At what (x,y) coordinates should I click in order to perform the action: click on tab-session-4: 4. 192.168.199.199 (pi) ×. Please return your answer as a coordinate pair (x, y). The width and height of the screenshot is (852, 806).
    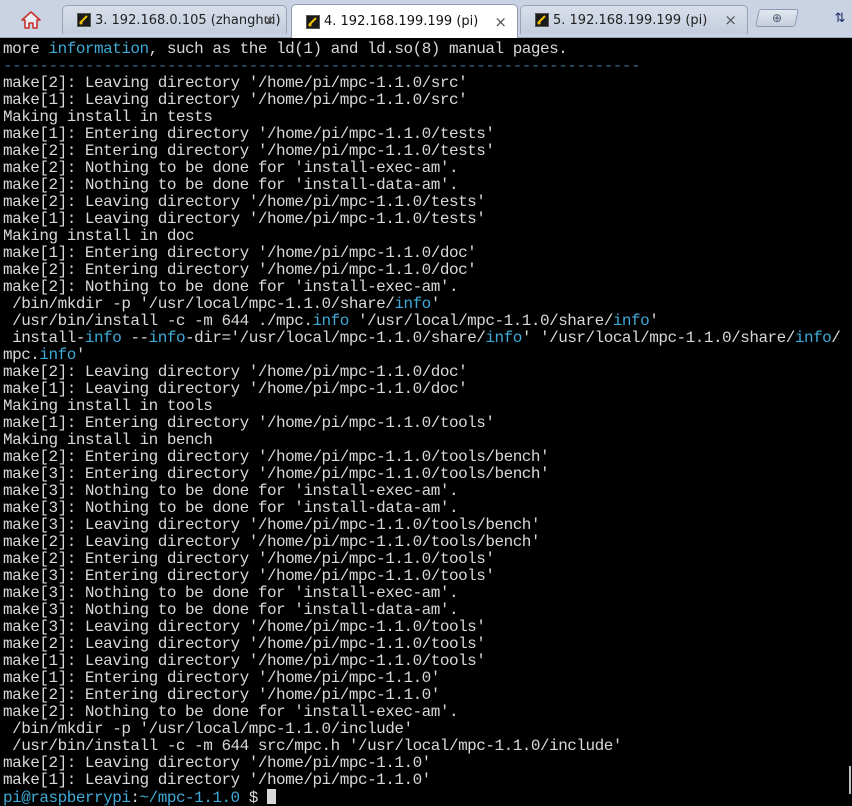
    Looking at the image, I should click on (404, 21).